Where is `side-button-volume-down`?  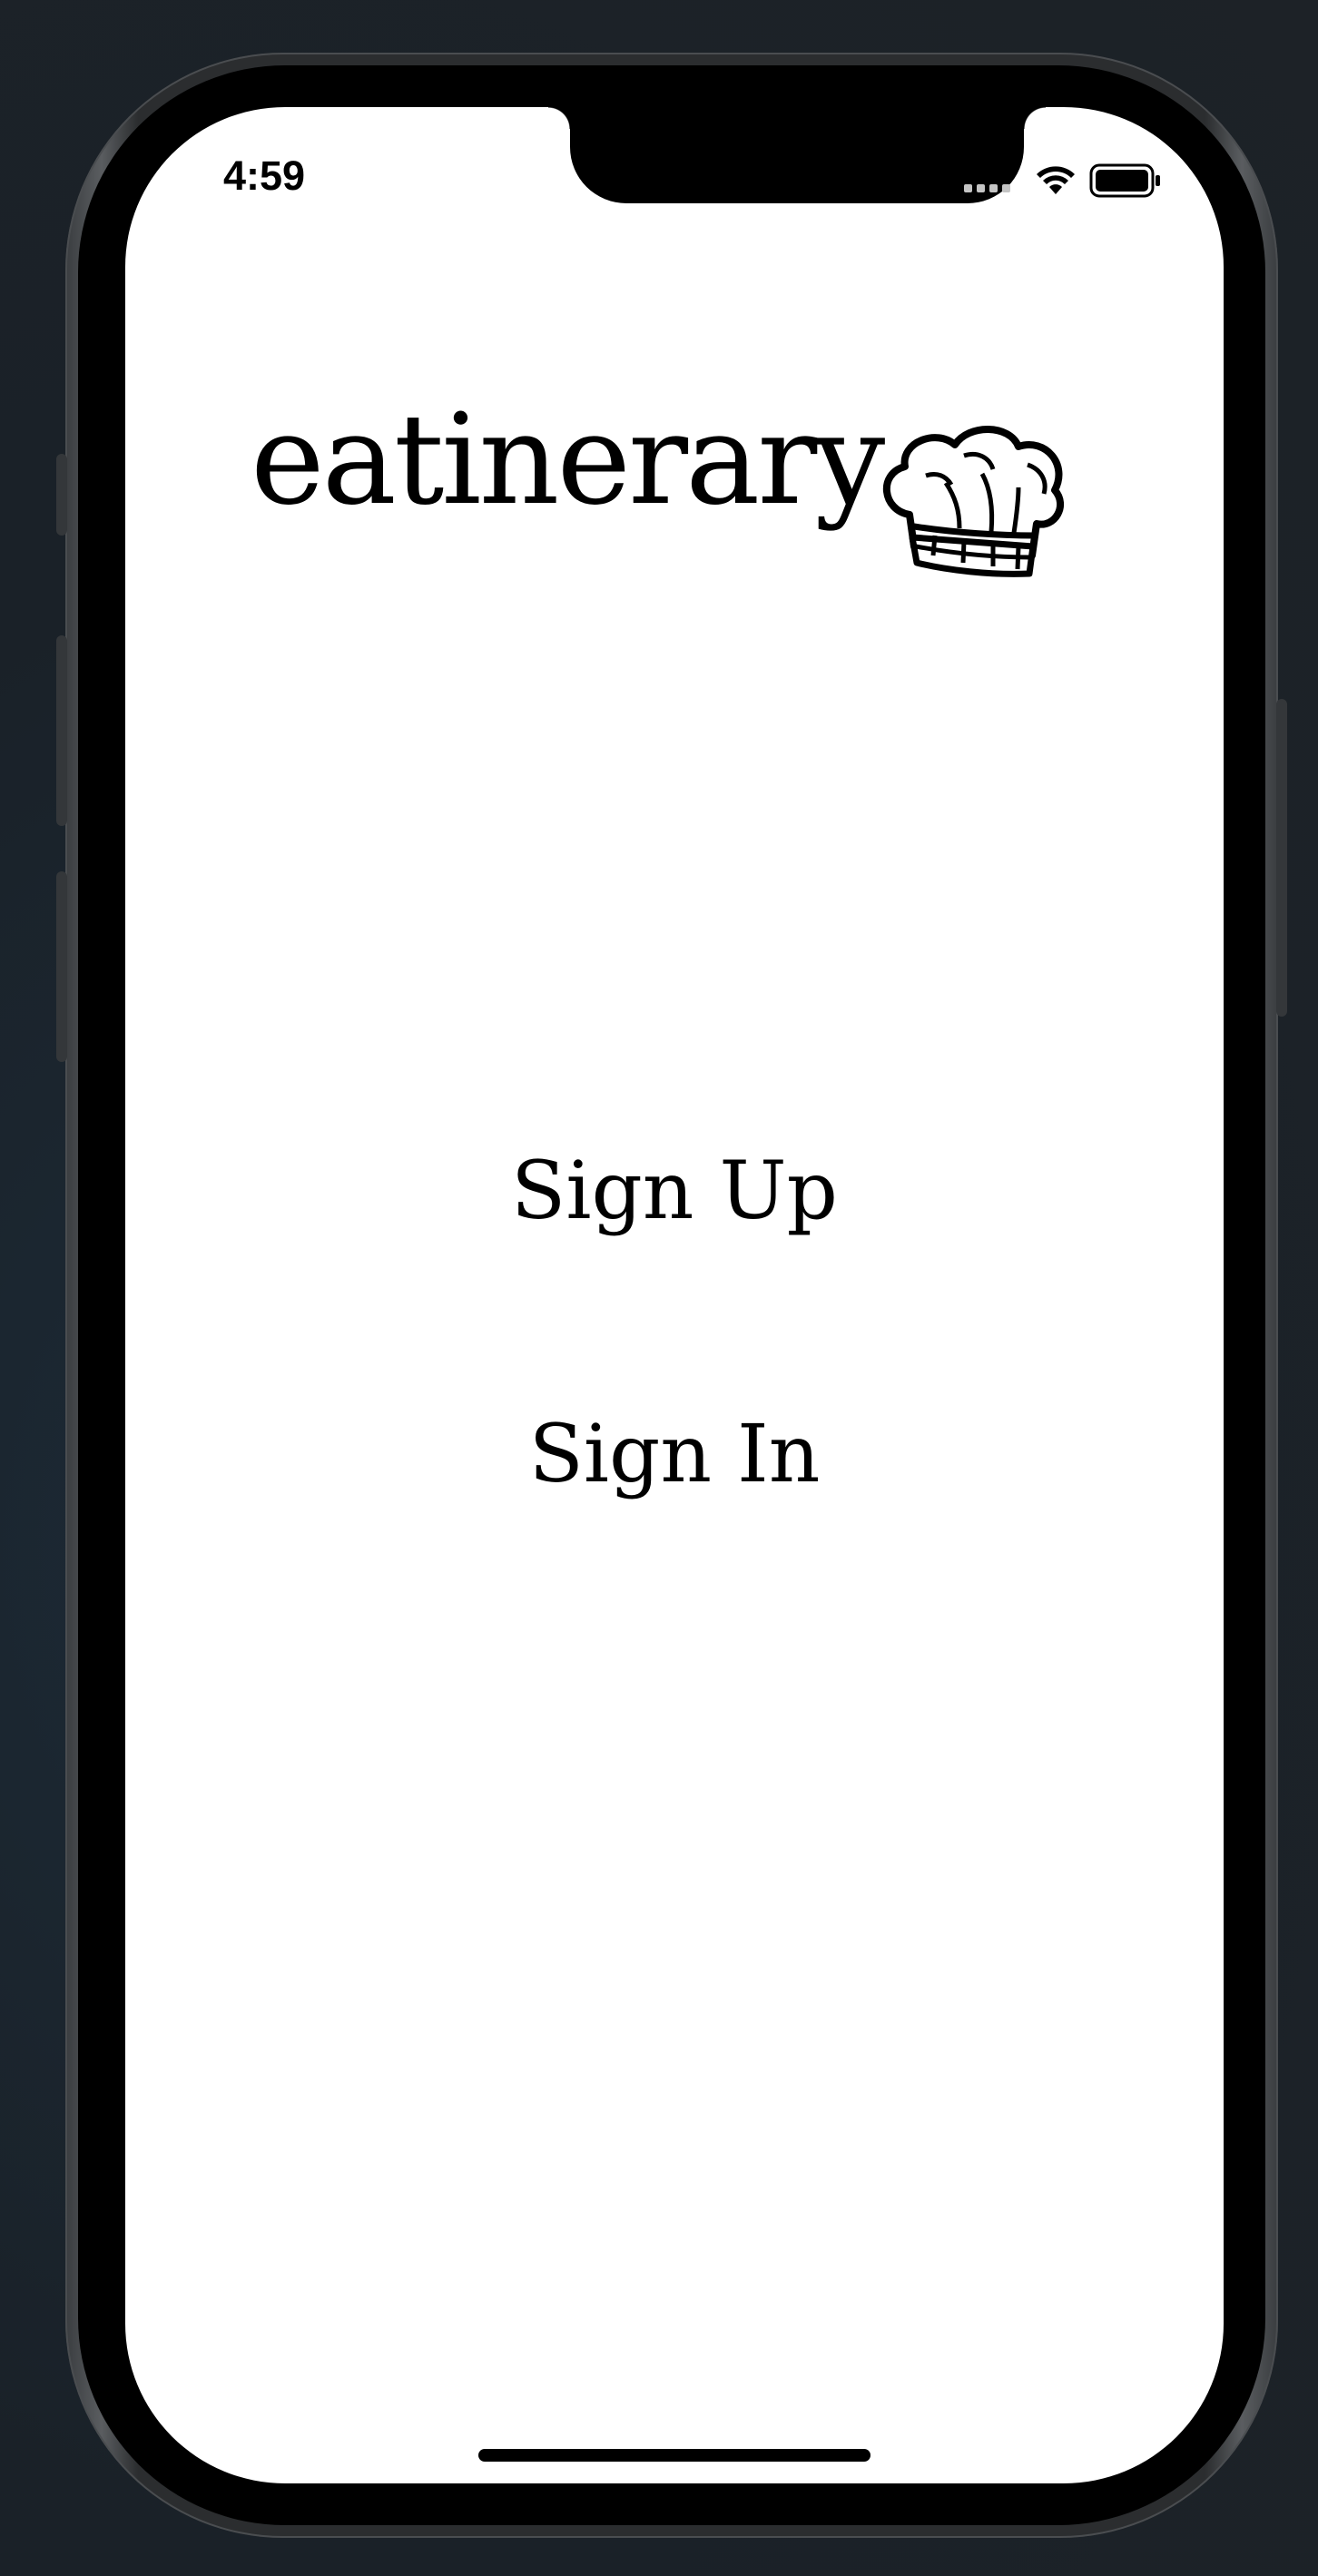 side-button-volume-down is located at coordinates (61, 966).